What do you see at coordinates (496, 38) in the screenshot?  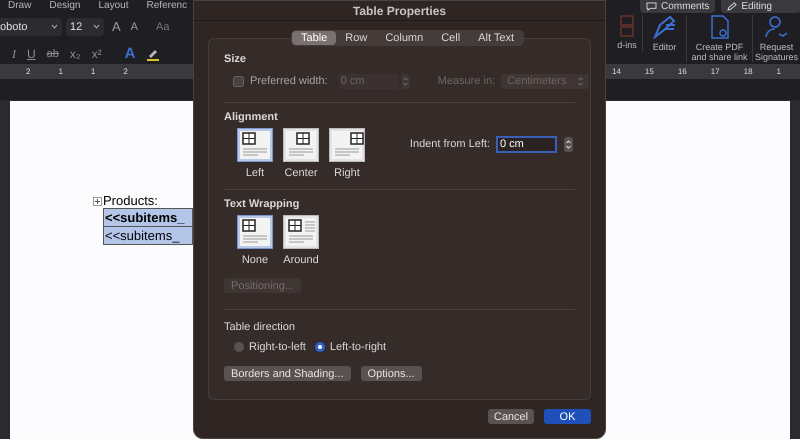 I see `tab: Alt Text` at bounding box center [496, 38].